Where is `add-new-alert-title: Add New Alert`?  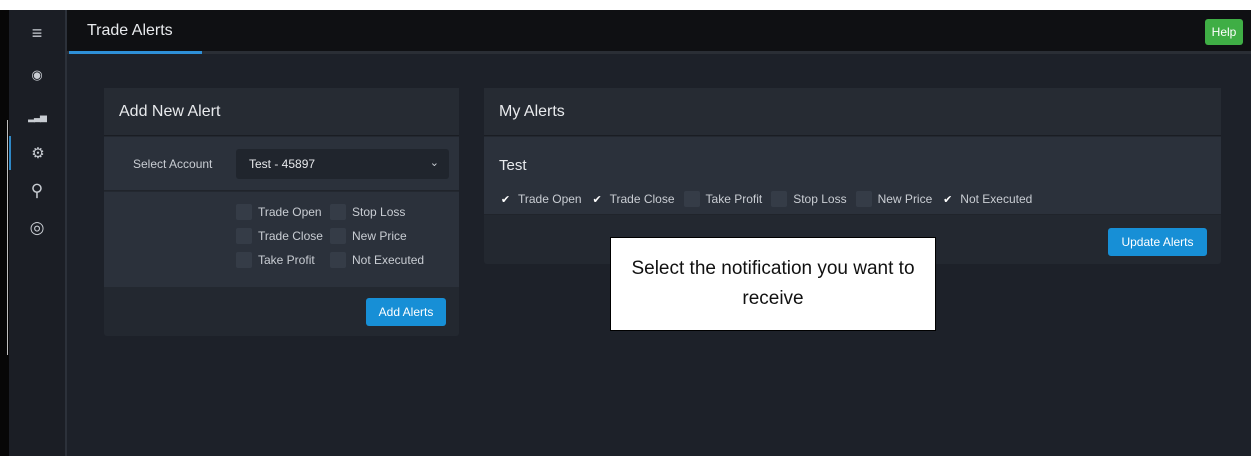
add-new-alert-title: Add New Alert is located at coordinates (281, 112).